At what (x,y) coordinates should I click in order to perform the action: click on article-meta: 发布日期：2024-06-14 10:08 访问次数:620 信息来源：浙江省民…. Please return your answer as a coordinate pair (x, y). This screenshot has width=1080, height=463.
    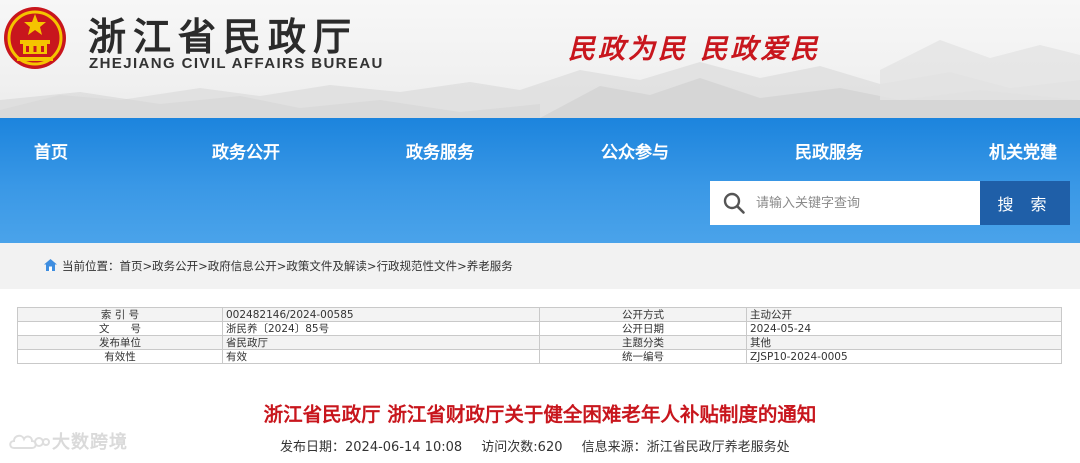
    Looking at the image, I should click on (542, 445).